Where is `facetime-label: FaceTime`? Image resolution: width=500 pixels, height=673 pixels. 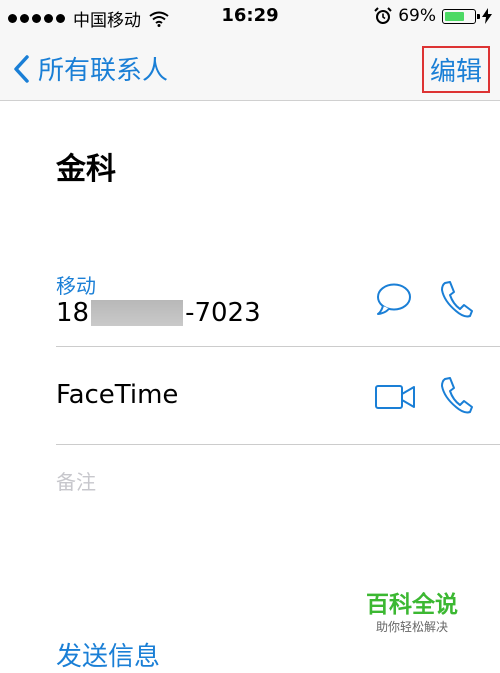
facetime-label: FaceTime is located at coordinates (117, 395).